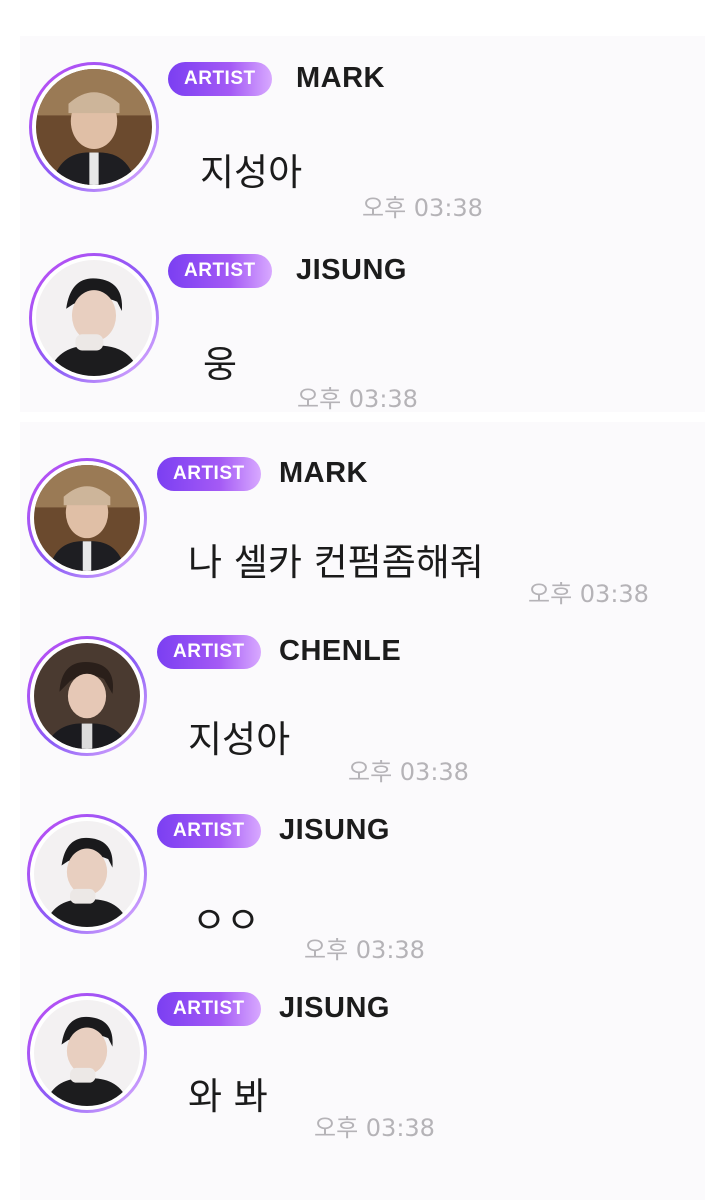  I want to click on sender-name: CHENLE, so click(340, 651).